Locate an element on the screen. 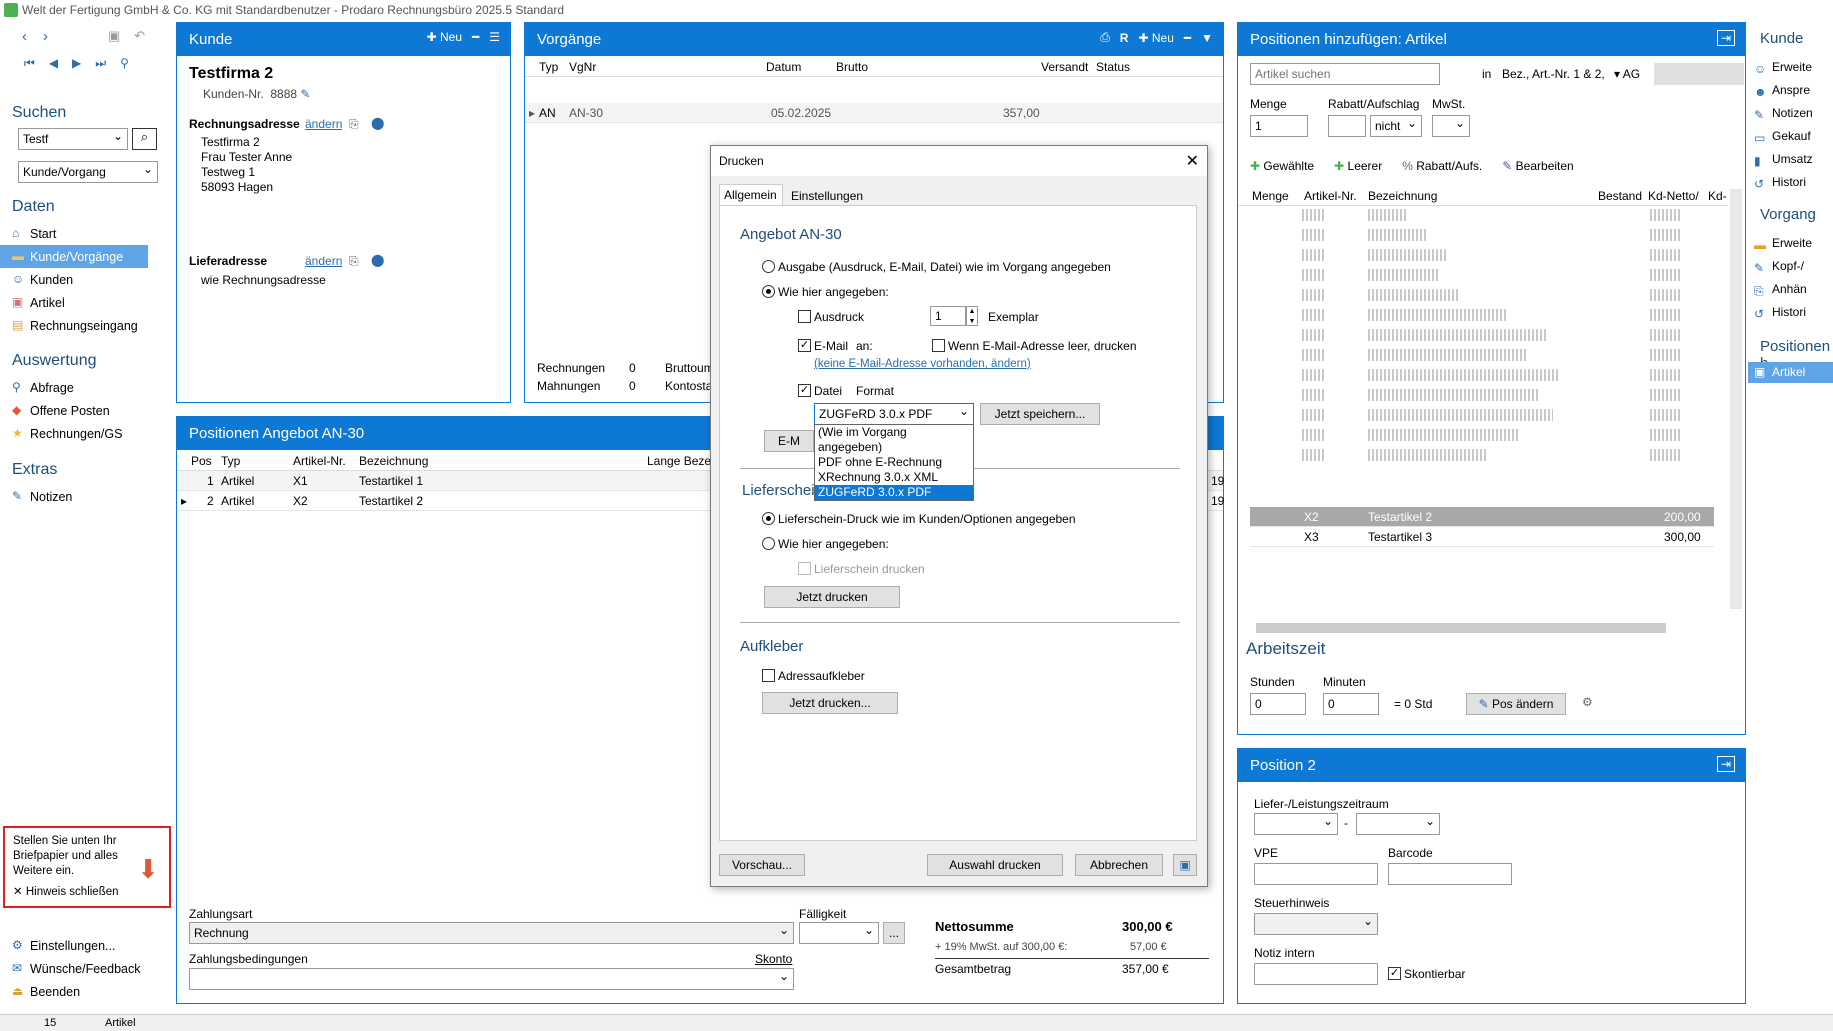 This screenshot has height=1031, width=1833. nav-beenden: ⏏ Beenden is located at coordinates (74, 991).